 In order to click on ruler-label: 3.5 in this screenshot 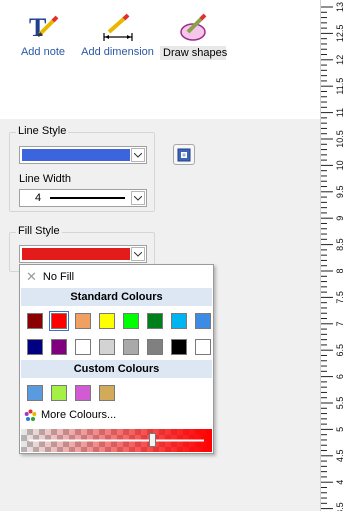, I will do `click(340, 506)`.